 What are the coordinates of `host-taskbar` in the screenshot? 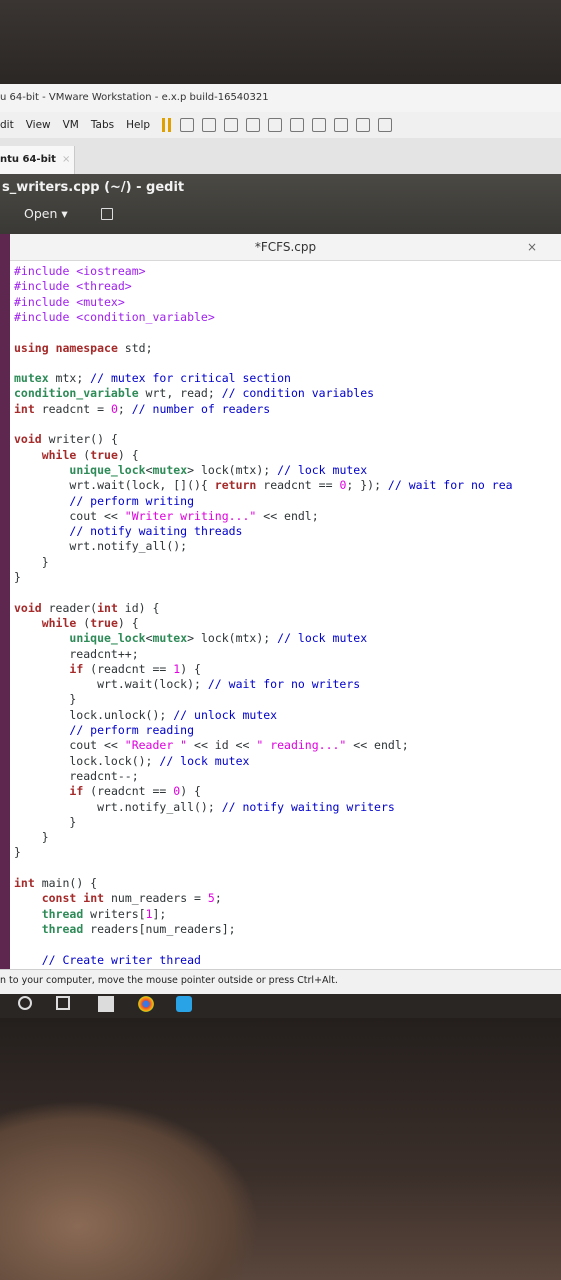 It's located at (280, 1006).